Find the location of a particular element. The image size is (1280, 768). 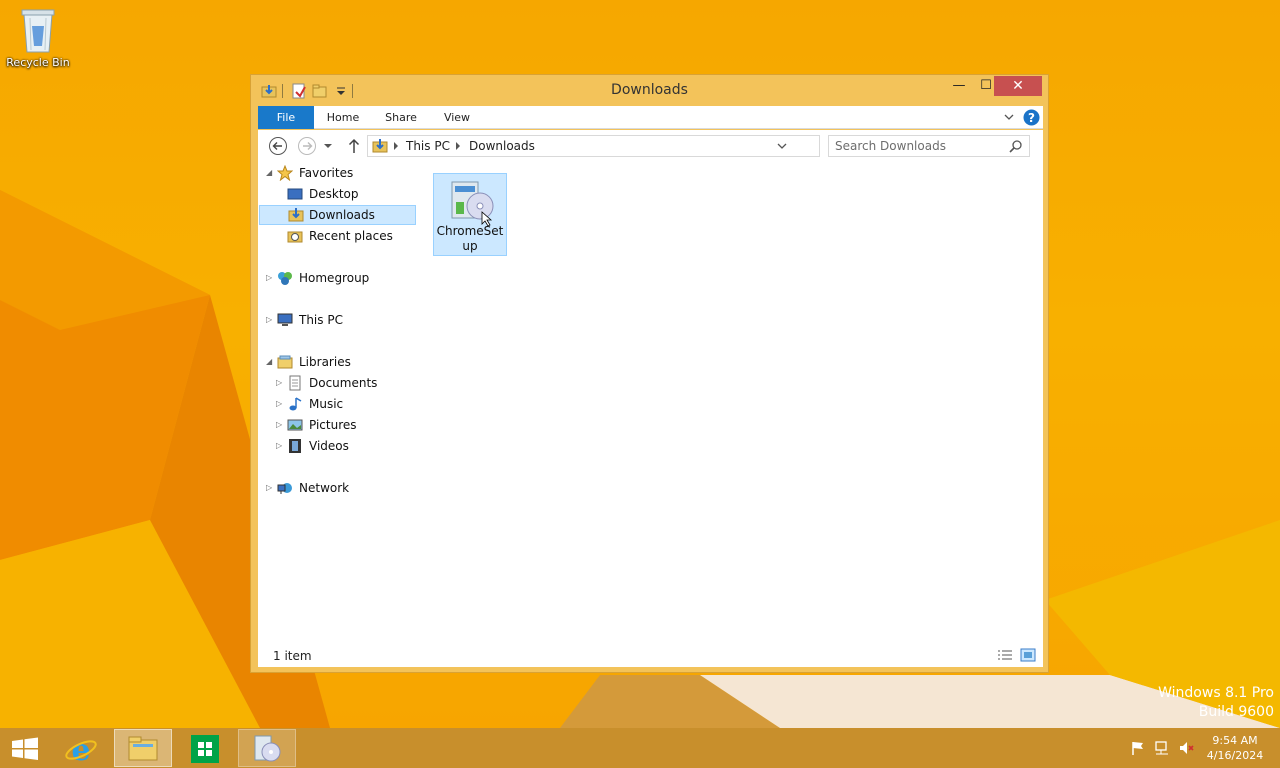

start-windows-icon is located at coordinates (29, 748).